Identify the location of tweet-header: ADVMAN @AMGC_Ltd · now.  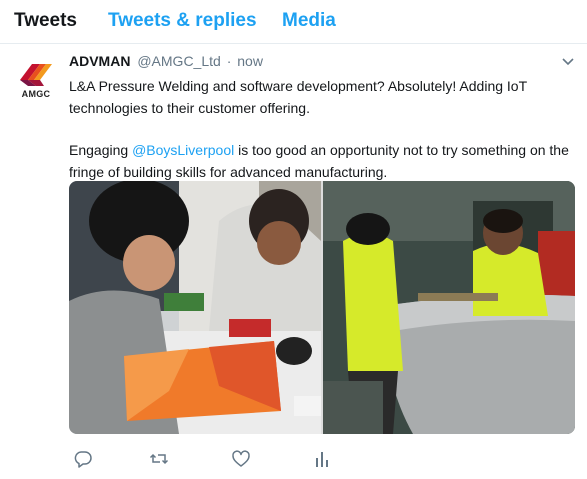
(166, 63).